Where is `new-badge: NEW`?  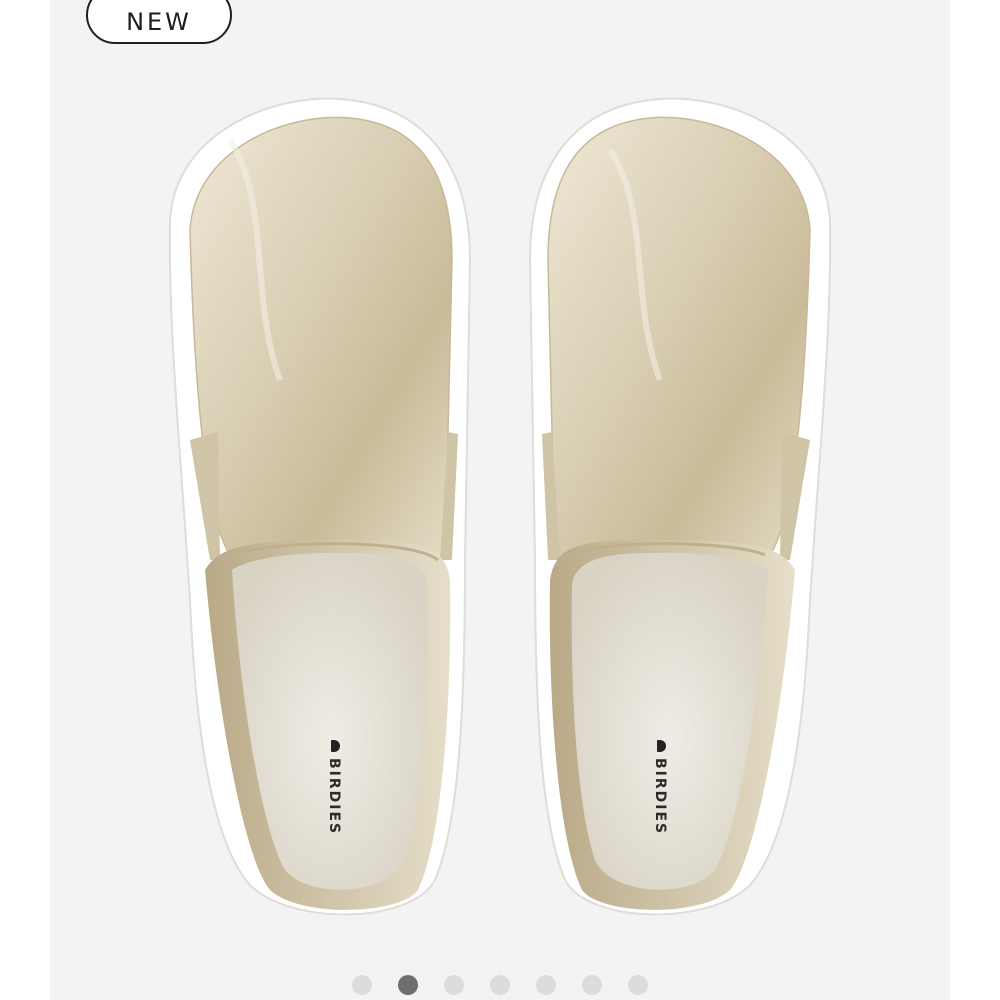
new-badge: NEW is located at coordinates (159, 22).